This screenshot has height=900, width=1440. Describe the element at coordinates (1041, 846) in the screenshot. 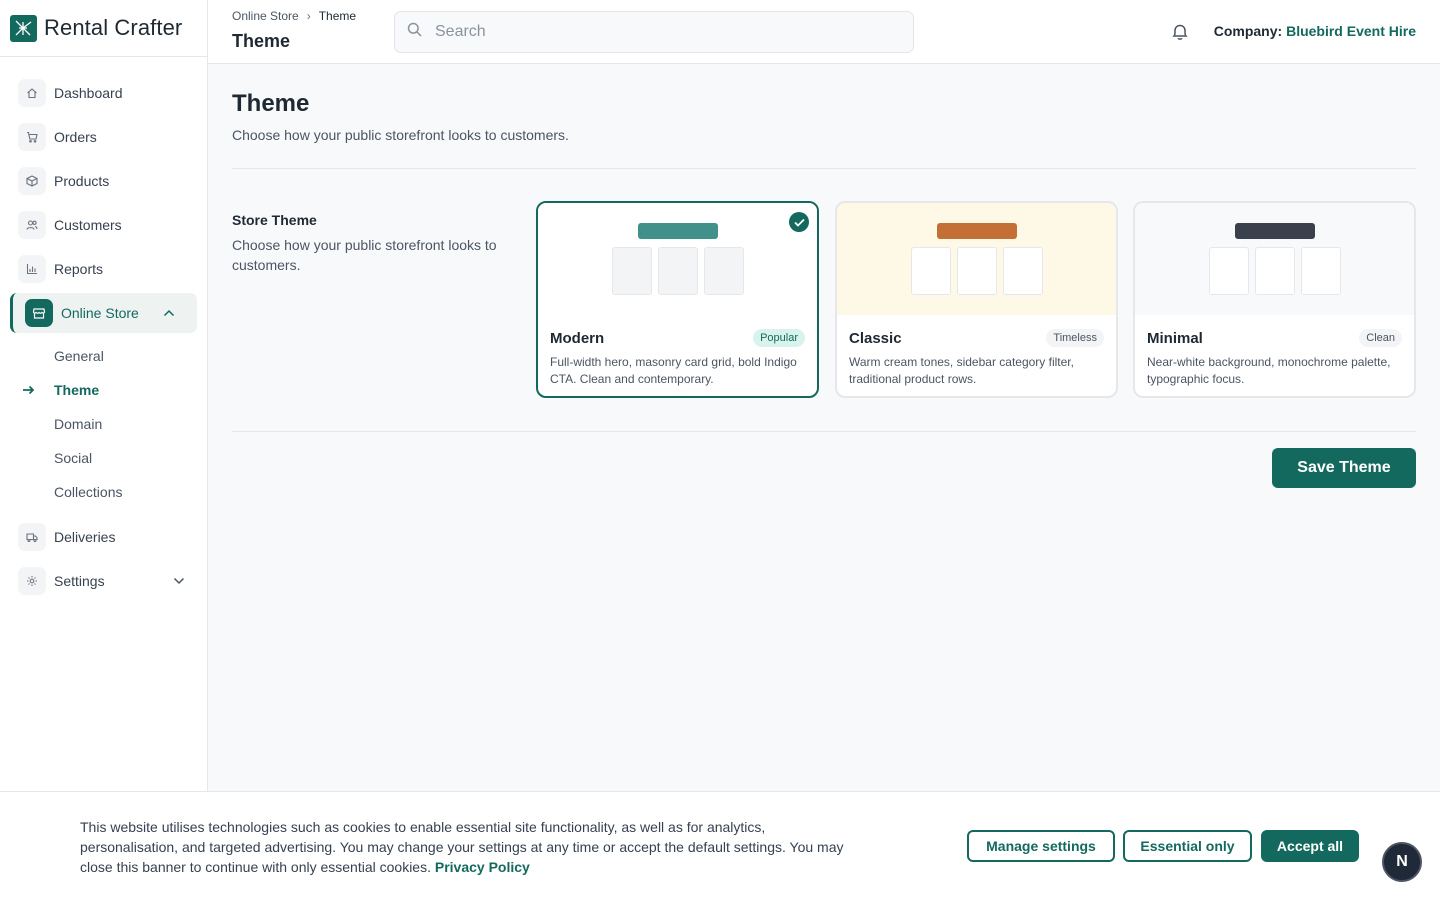

I see `manage-settings-button: Manage settings` at that location.